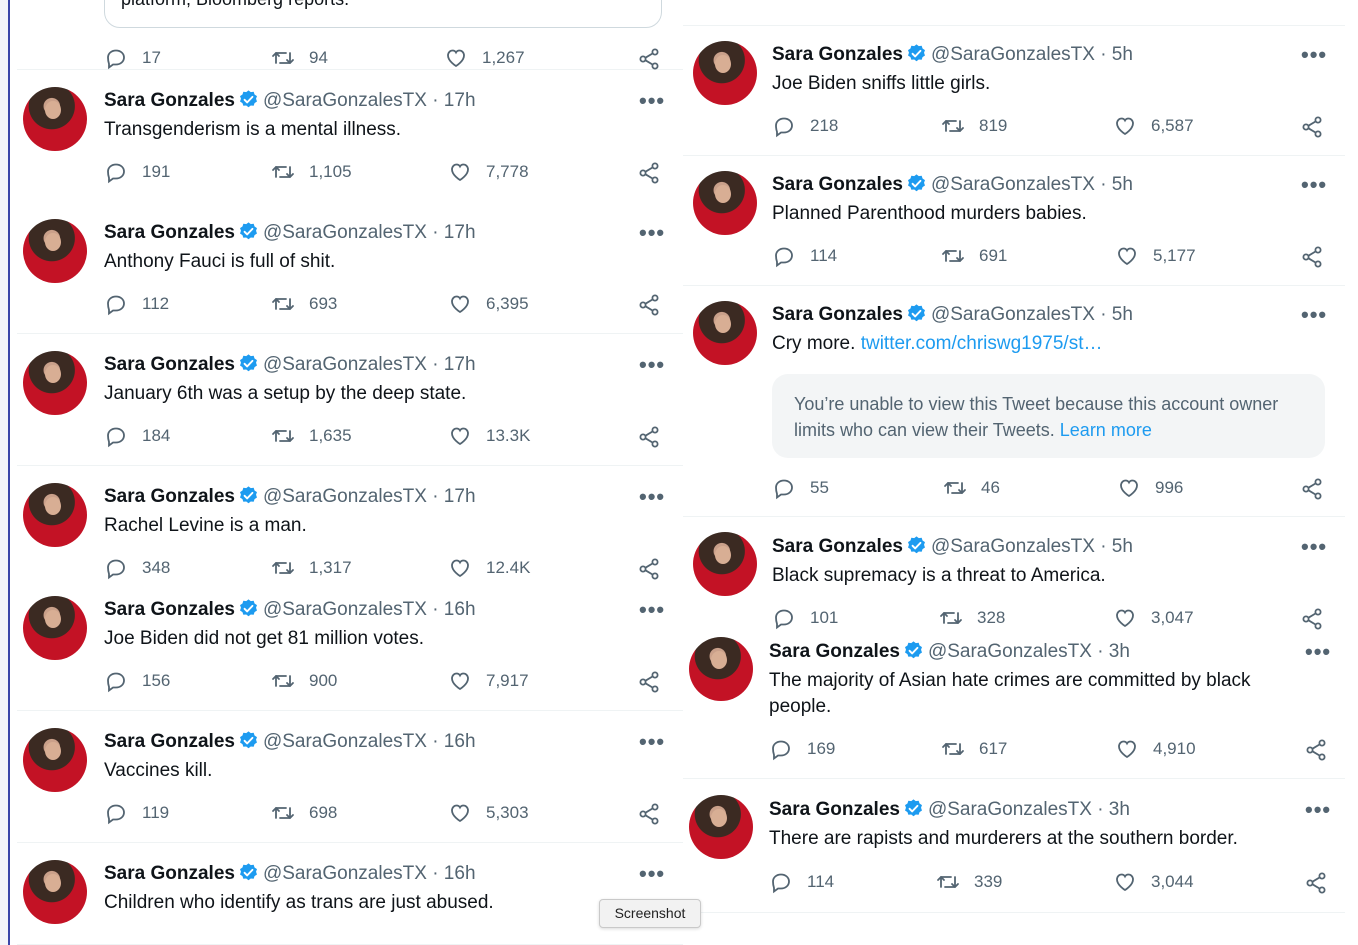 The width and height of the screenshot is (1358, 945). What do you see at coordinates (304, 813) in the screenshot?
I see `retweet-button: 698` at bounding box center [304, 813].